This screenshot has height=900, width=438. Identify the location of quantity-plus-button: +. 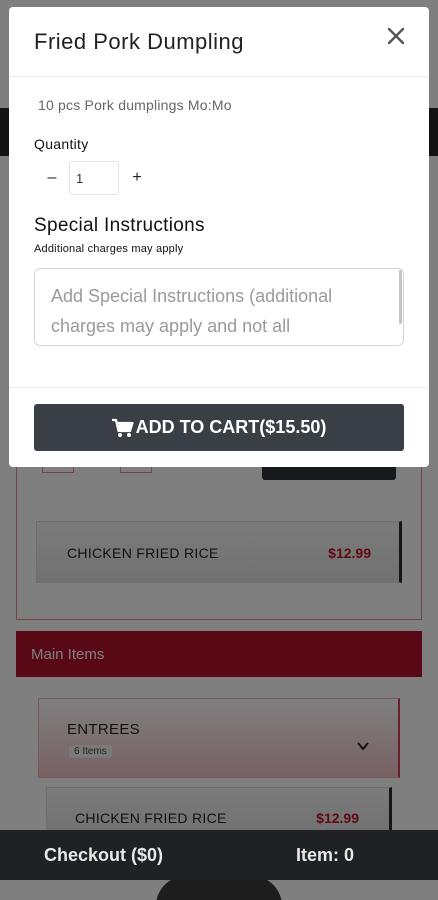
(137, 179).